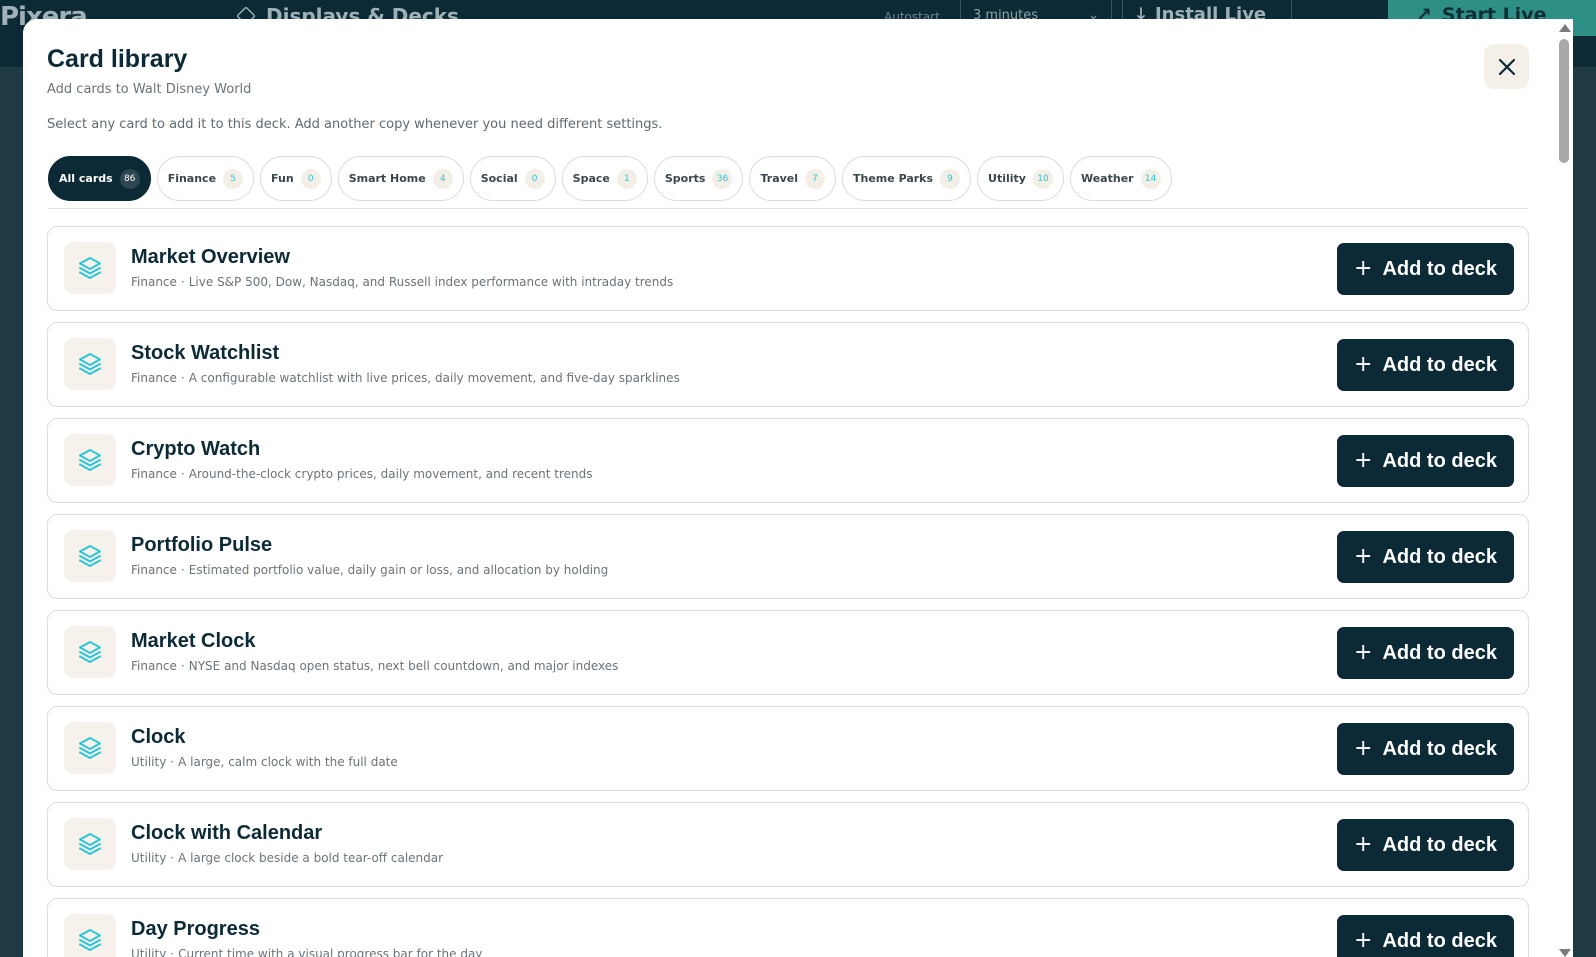 The image size is (1596, 957). Describe the element at coordinates (626, 178) in the screenshot. I see `filter-chip-count: 1` at that location.